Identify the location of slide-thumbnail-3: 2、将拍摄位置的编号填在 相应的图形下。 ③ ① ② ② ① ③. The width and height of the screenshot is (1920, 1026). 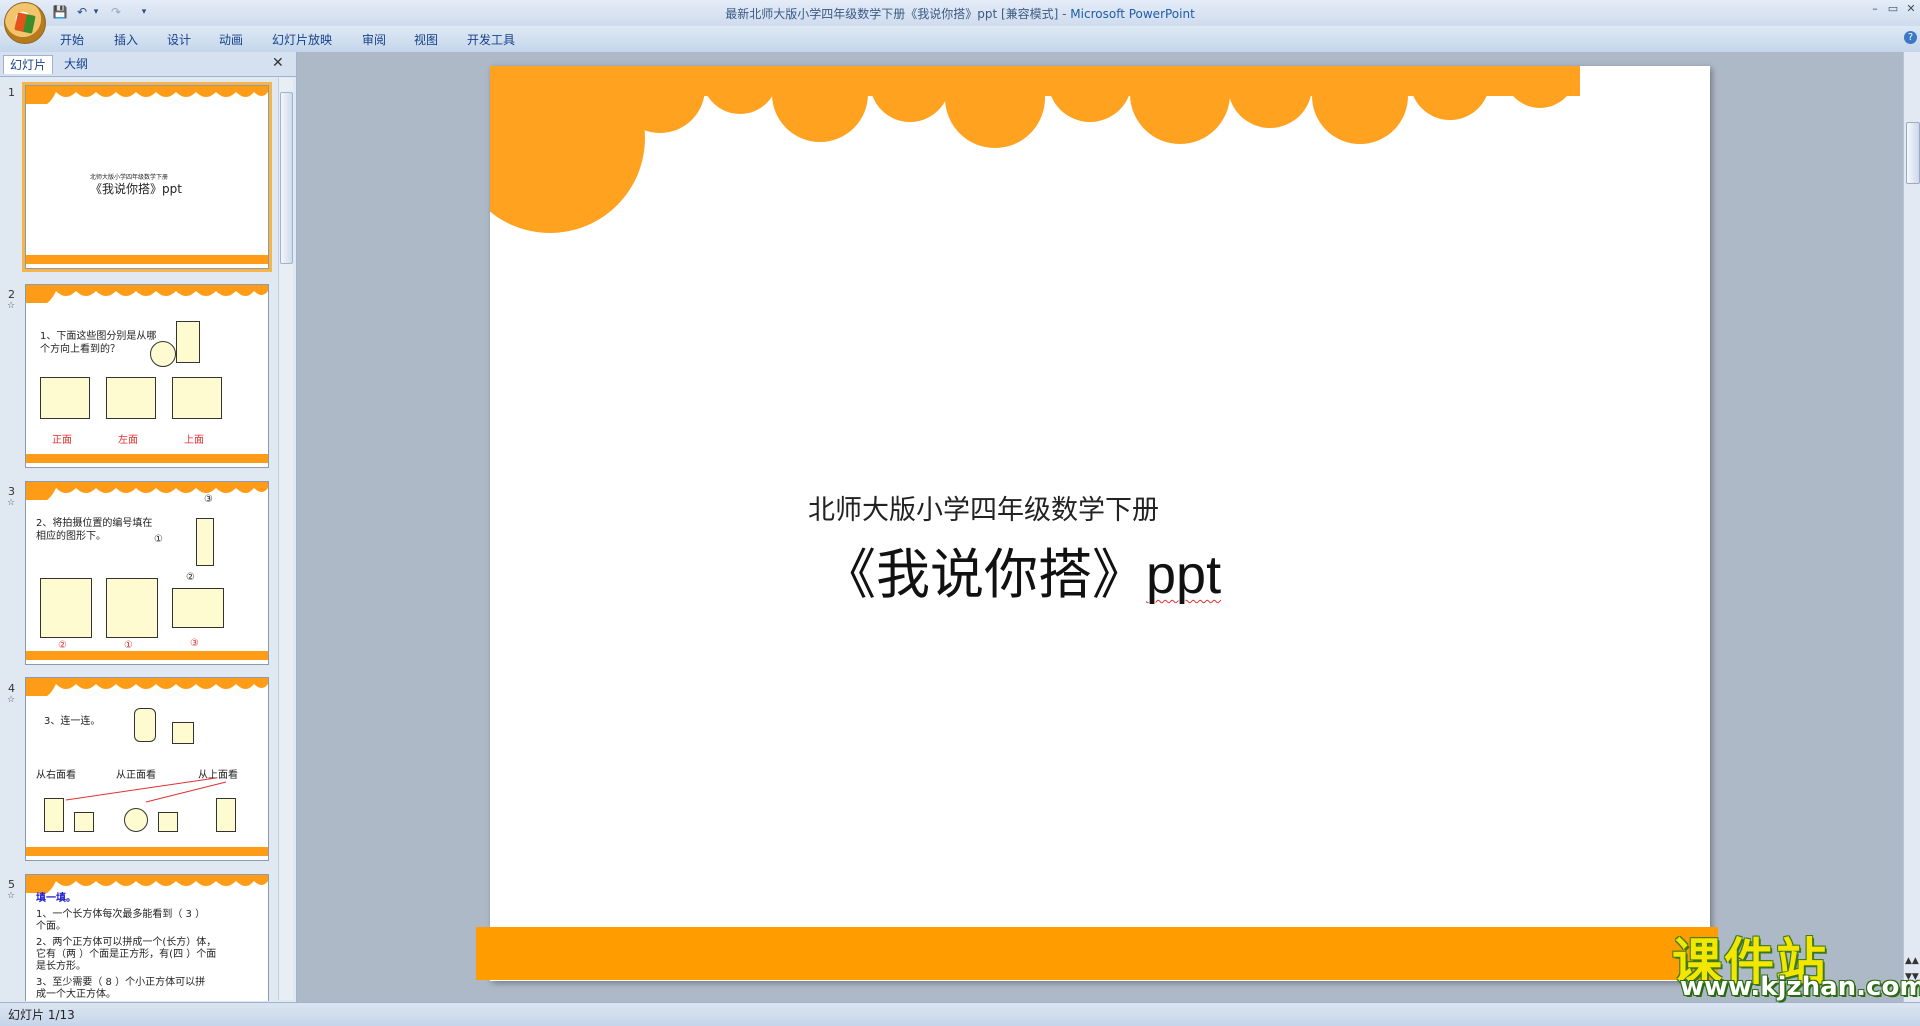
(147, 573).